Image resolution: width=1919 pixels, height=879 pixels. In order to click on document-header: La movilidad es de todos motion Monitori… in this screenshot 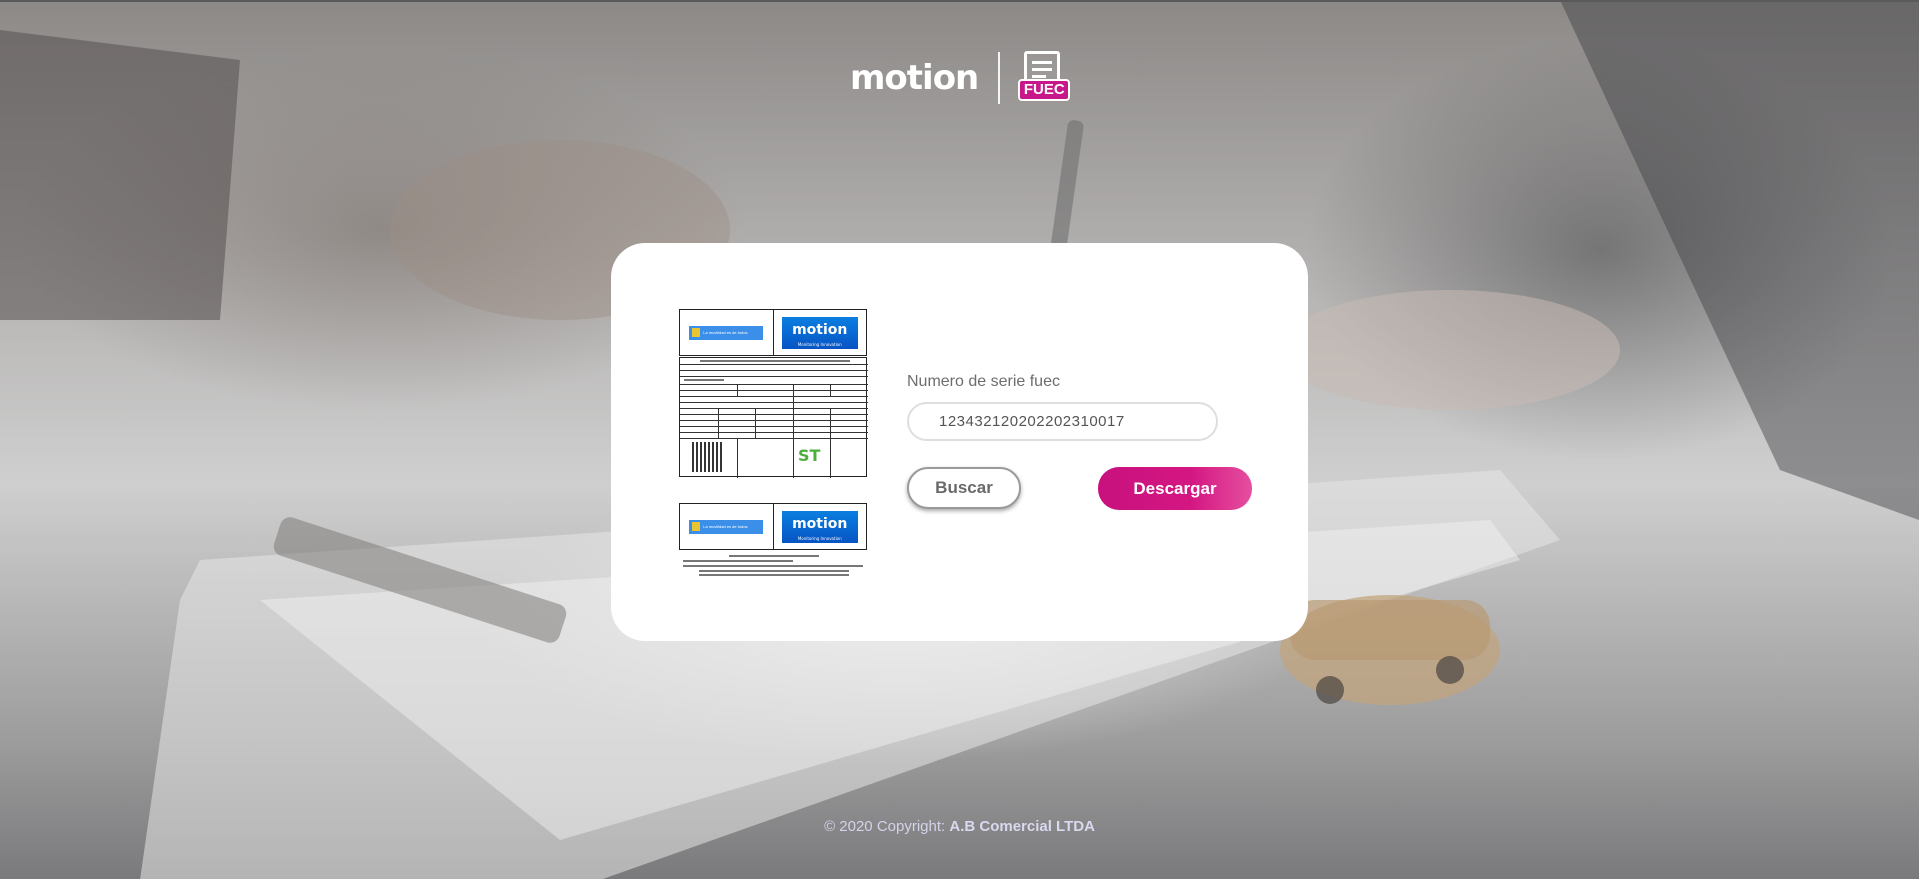, I will do `click(773, 332)`.